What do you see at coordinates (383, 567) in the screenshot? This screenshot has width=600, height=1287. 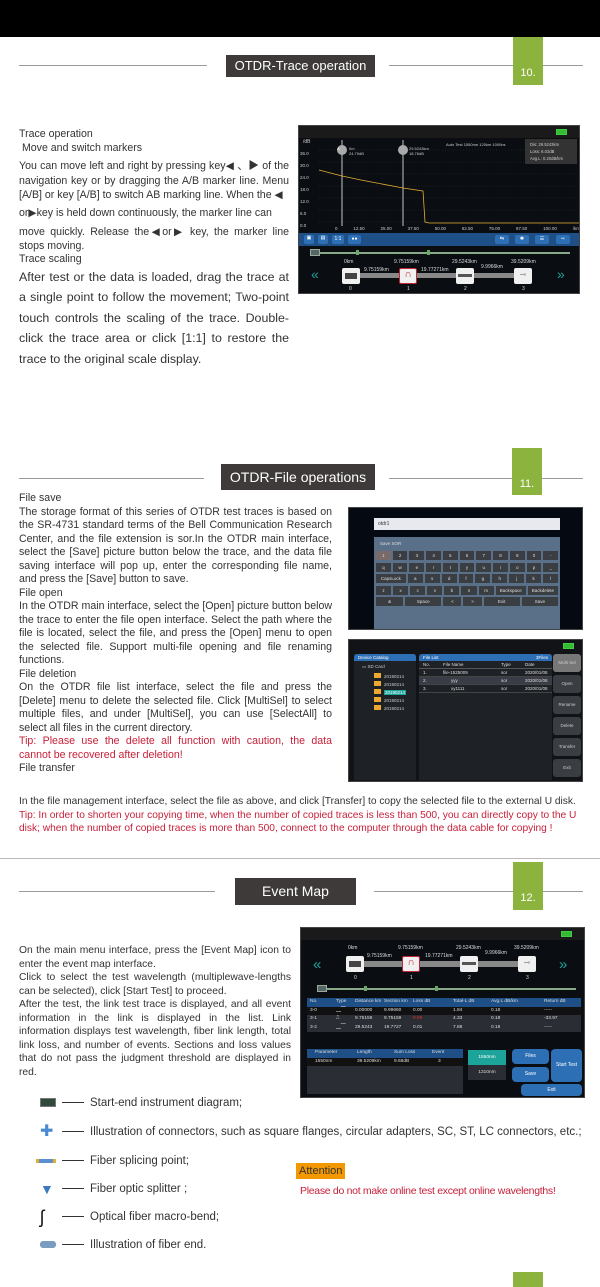 I see `key: q` at bounding box center [383, 567].